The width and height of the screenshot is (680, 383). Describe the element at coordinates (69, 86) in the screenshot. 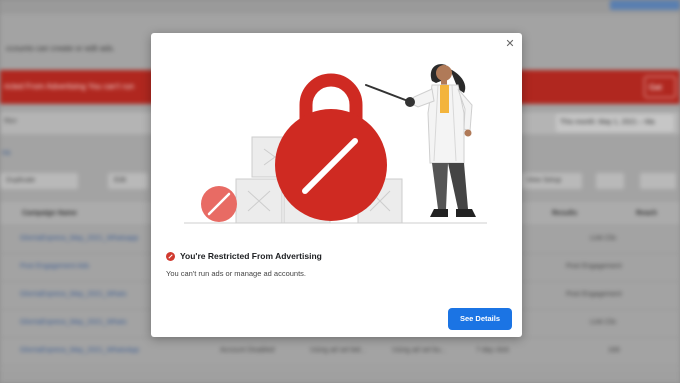

I see `banner-text: ricted From Advertising You can't run` at that location.